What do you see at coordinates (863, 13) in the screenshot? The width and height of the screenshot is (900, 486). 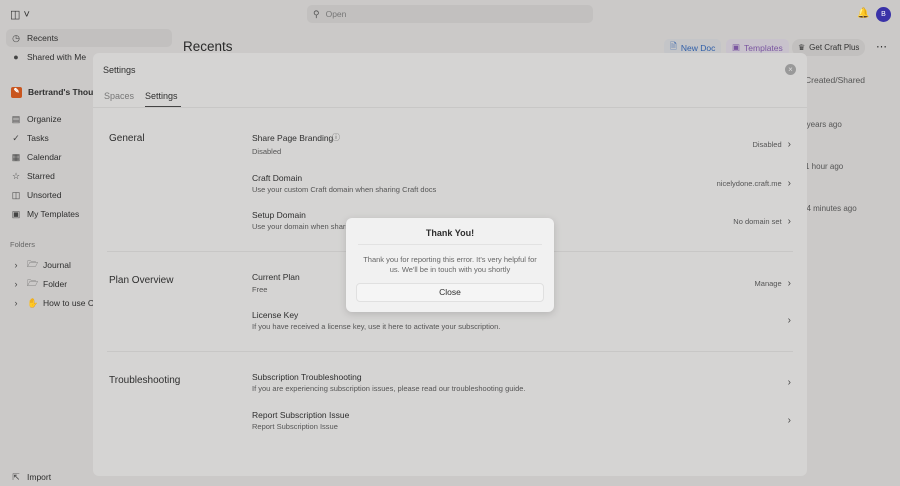 I see `notification-bell-icon: 🔔` at bounding box center [863, 13].